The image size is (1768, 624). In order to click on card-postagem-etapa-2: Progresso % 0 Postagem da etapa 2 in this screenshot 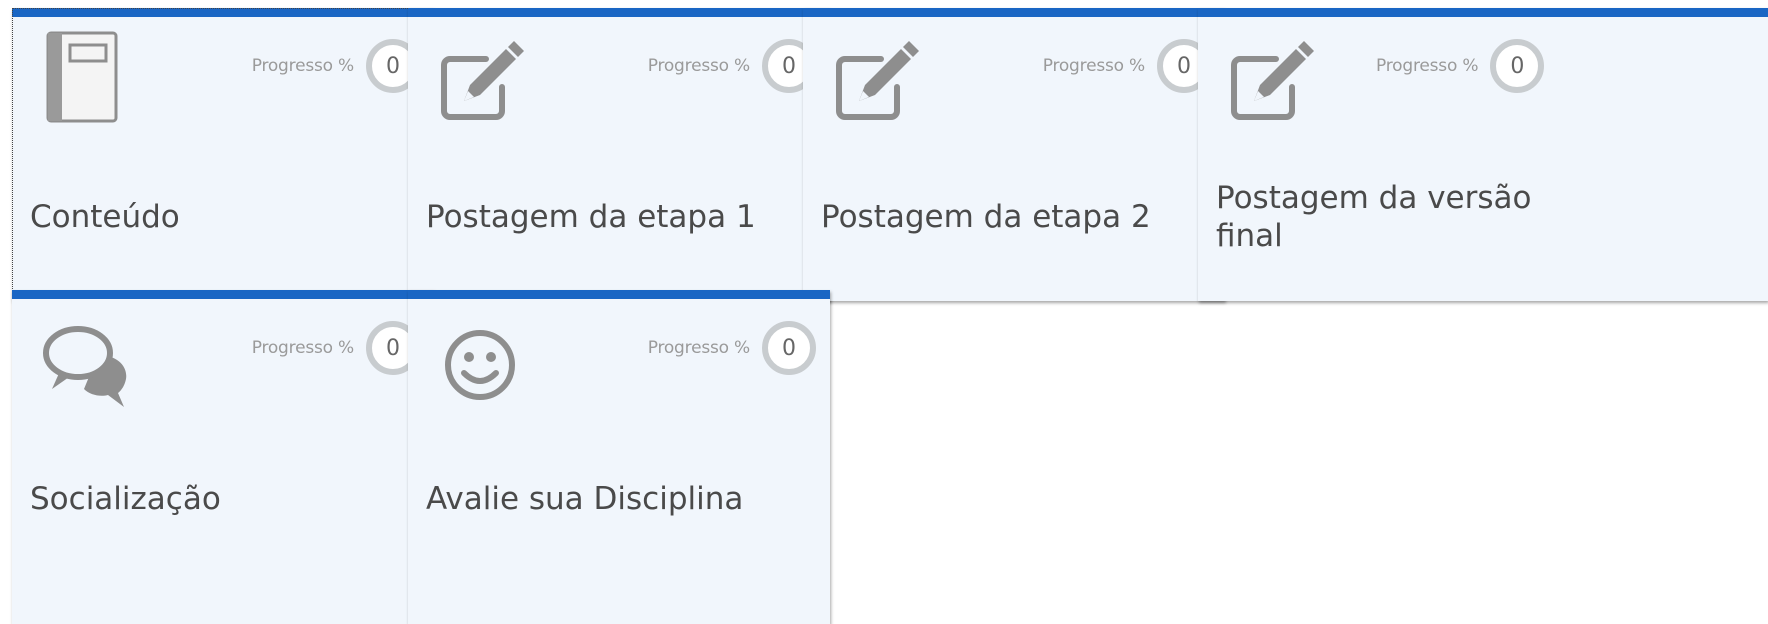, I will do `click(1014, 154)`.